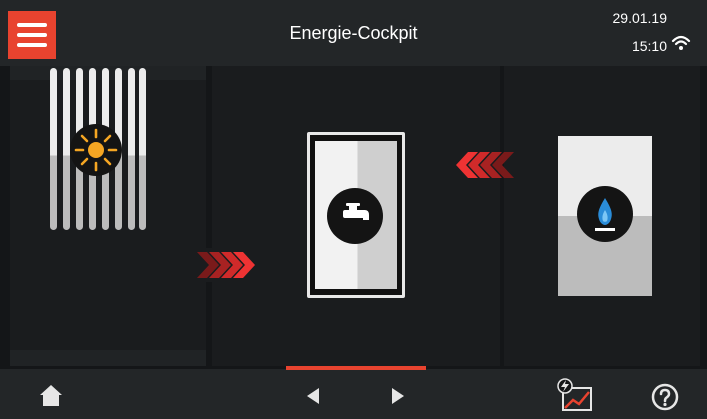 The height and width of the screenshot is (419, 707). I want to click on wifi-icon, so click(681, 42).